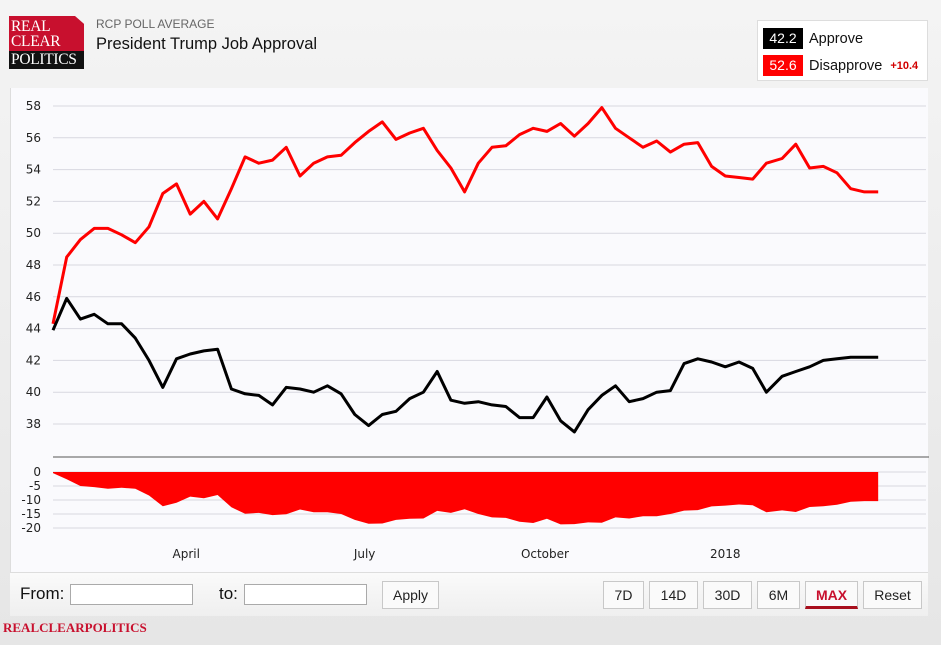 The image size is (941, 645). What do you see at coordinates (228, 593) in the screenshot?
I see `to-label: to:` at bounding box center [228, 593].